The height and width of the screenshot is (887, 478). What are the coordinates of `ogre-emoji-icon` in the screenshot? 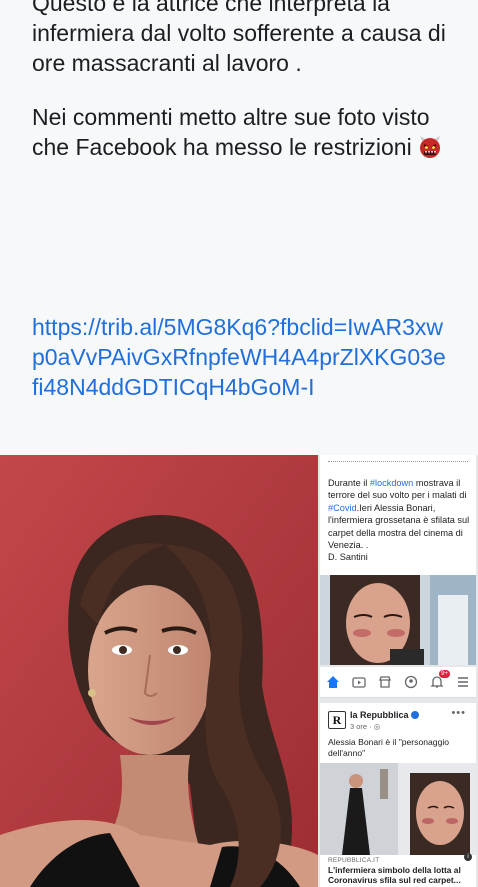 It's located at (430, 147).